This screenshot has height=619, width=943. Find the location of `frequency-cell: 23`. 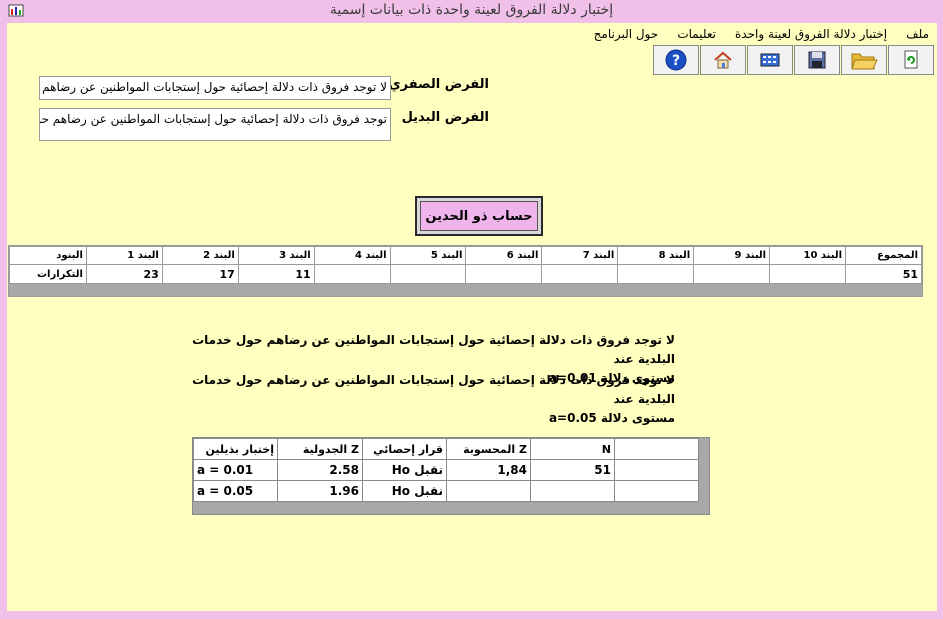

frequency-cell: 23 is located at coordinates (124, 274).